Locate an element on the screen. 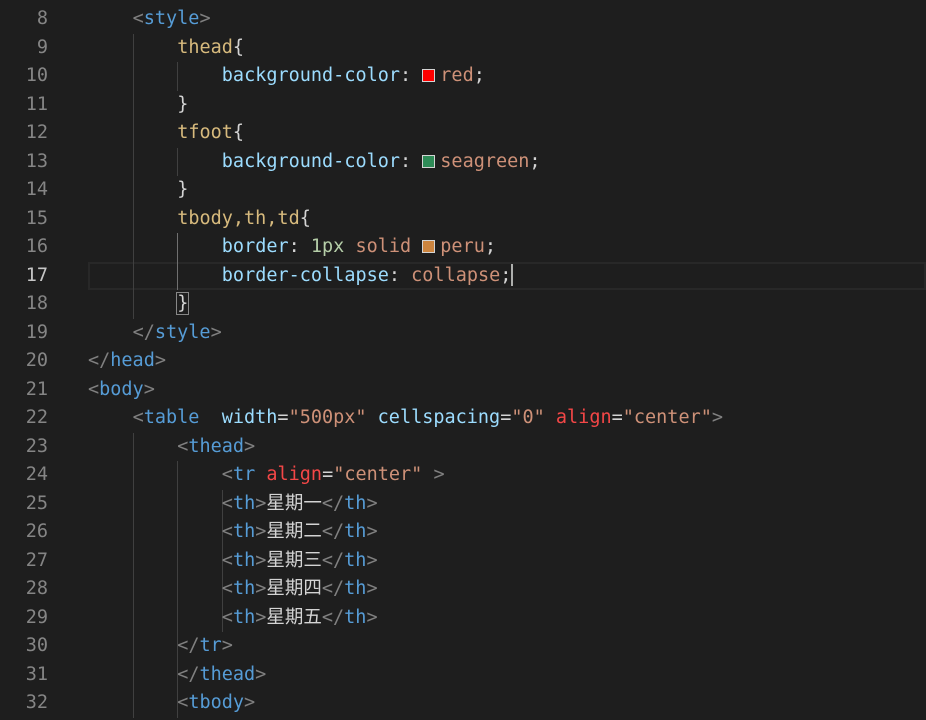 The image size is (926, 720). line-code: <thead> is located at coordinates (216, 447).